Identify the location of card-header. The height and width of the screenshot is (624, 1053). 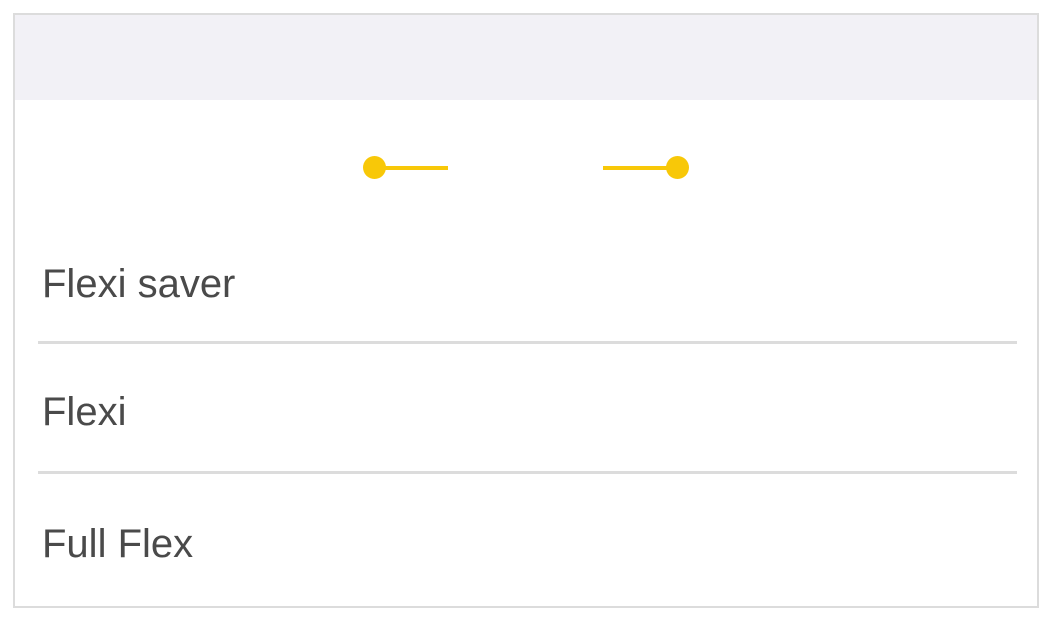
(526, 57).